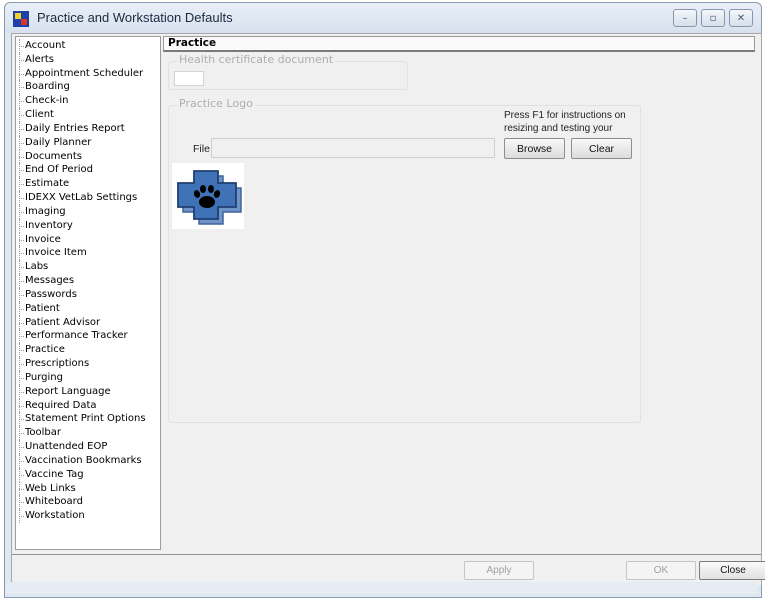  What do you see at coordinates (88, 350) in the screenshot?
I see `sidebar-item: Practice` at bounding box center [88, 350].